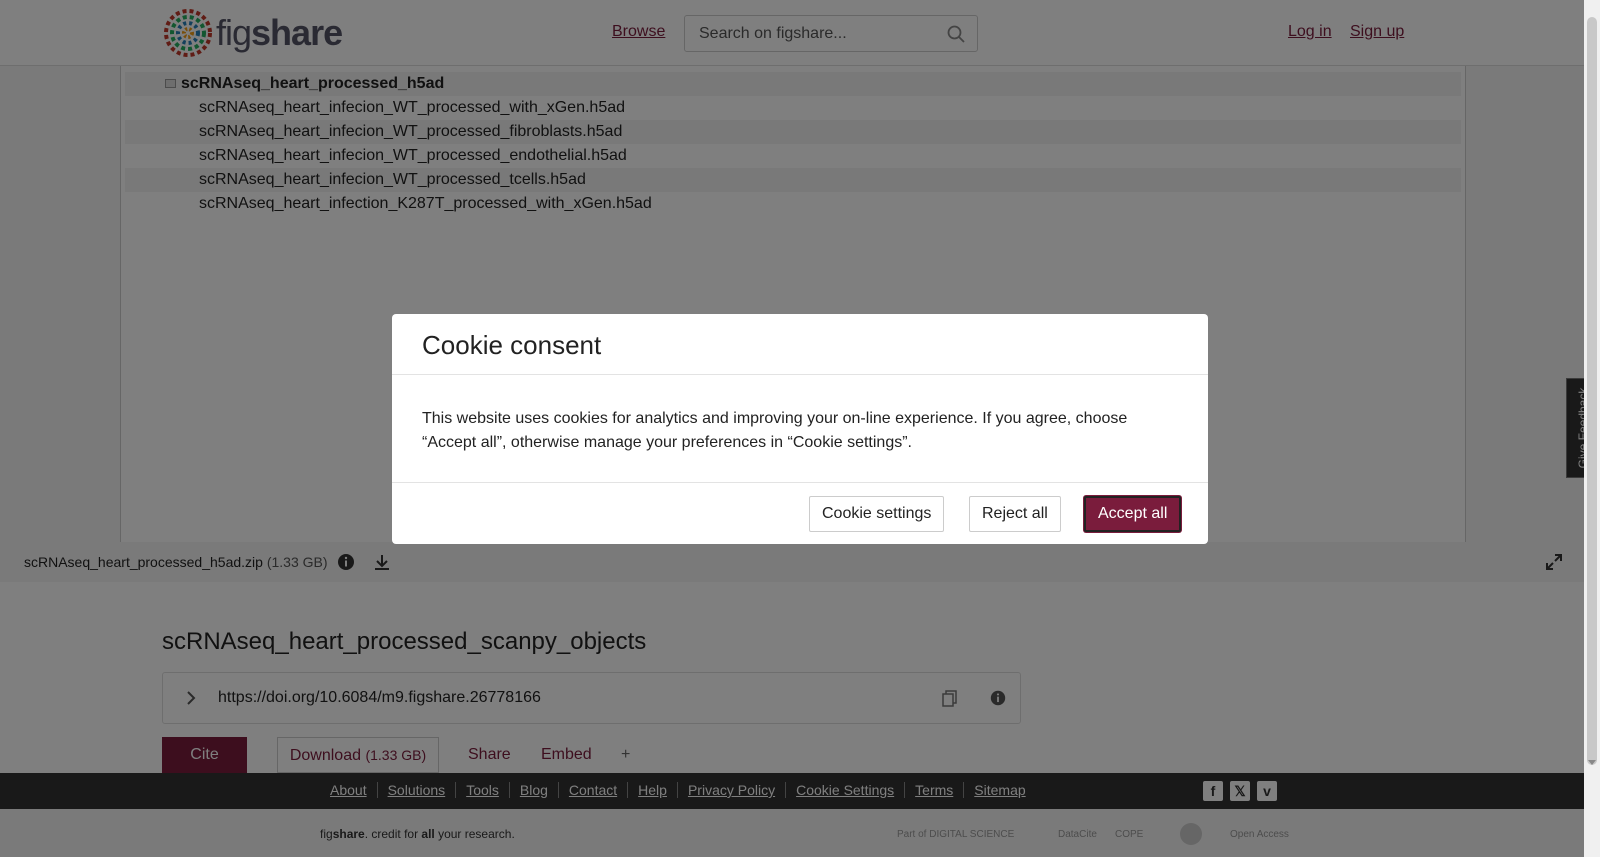 The width and height of the screenshot is (1600, 857). What do you see at coordinates (877, 514) in the screenshot?
I see `cookie-settings-button: Cookie settings` at bounding box center [877, 514].